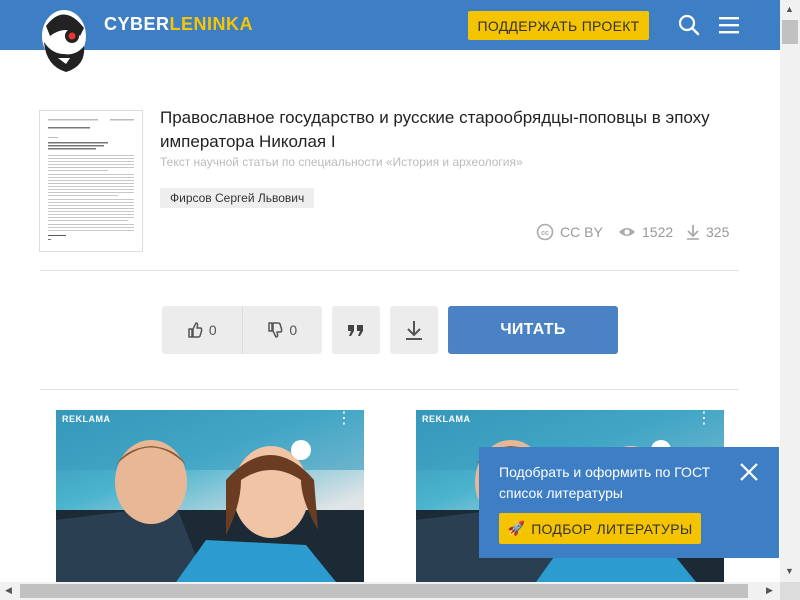 This screenshot has width=800, height=600. Describe the element at coordinates (212, 330) in the screenshot. I see `like-count: 0` at that location.